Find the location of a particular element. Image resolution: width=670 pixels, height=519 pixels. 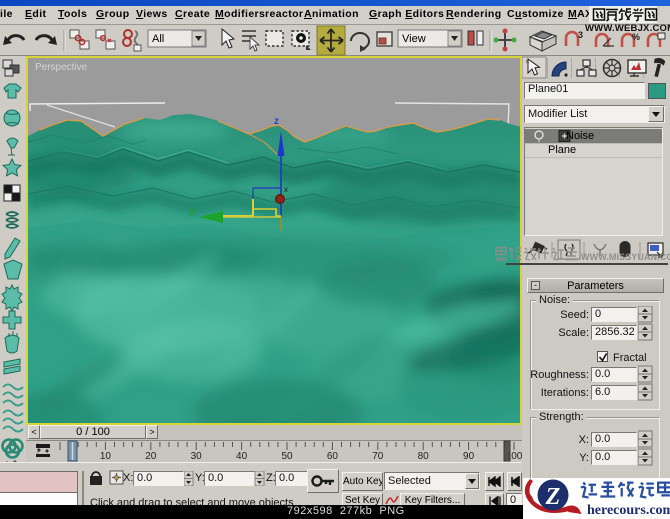

svg-text: All is located at coordinates (158, 39).